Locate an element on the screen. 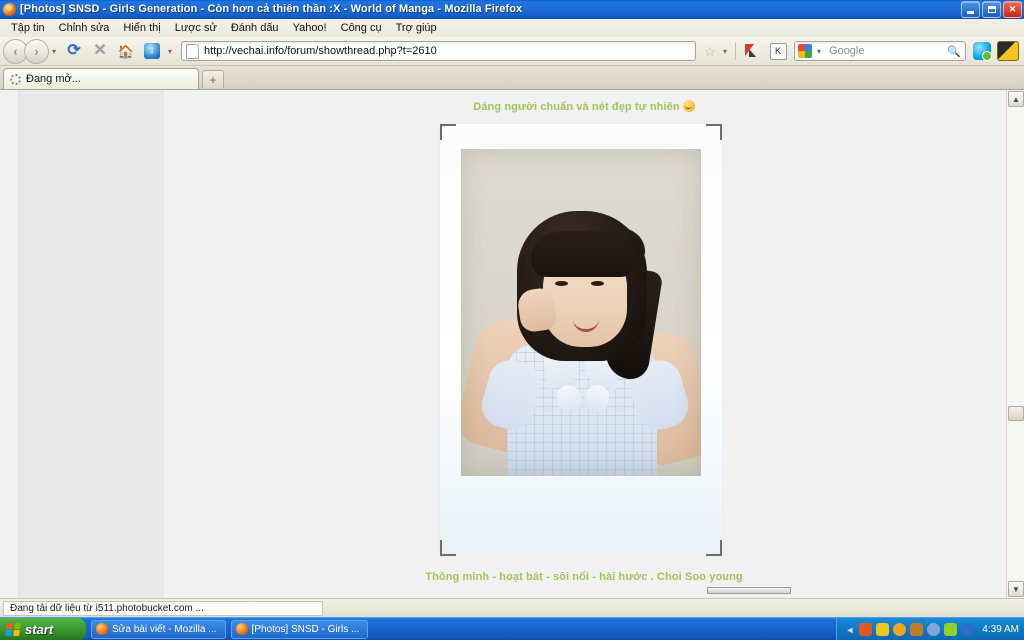  scrollbar-thumb is located at coordinates (1016, 413).